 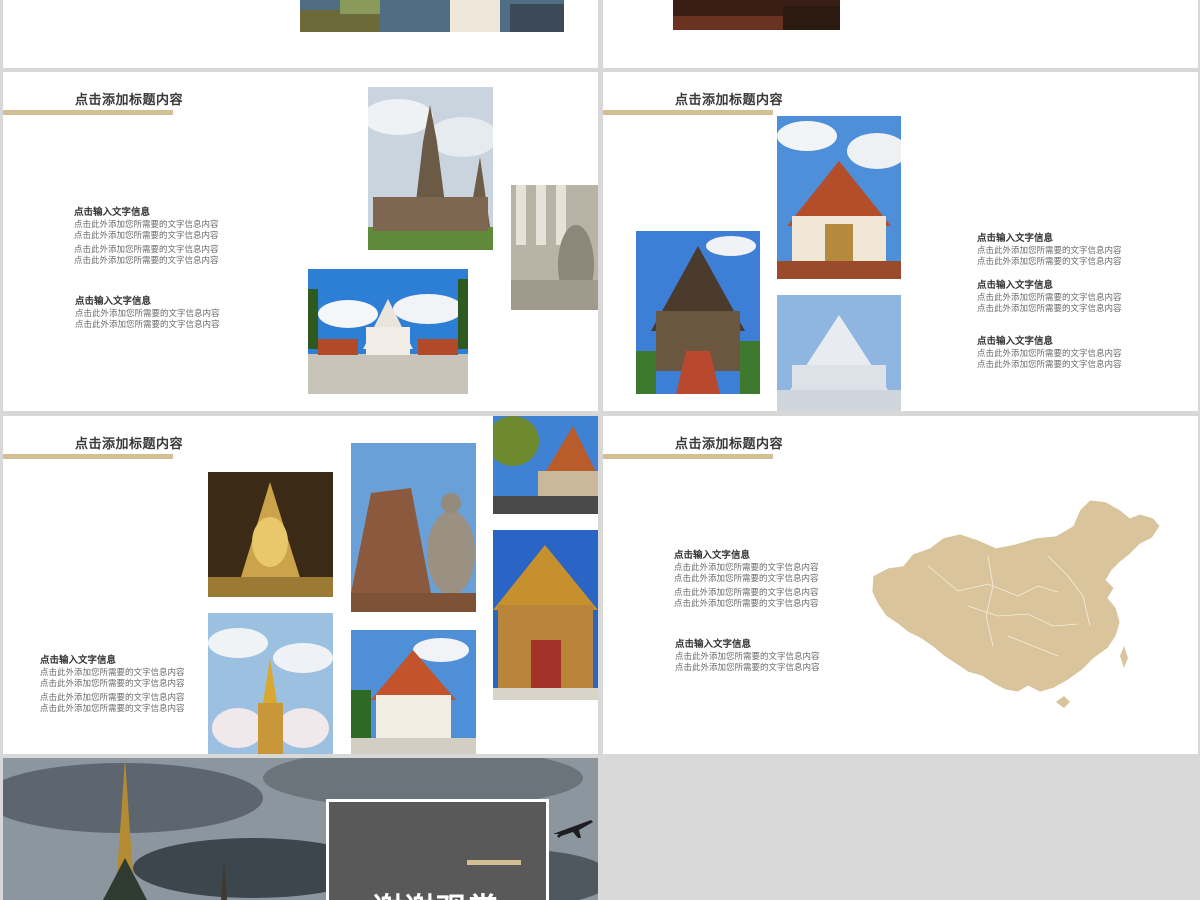 What do you see at coordinates (270, 534) in the screenshot?
I see `golden-buddha-photo` at bounding box center [270, 534].